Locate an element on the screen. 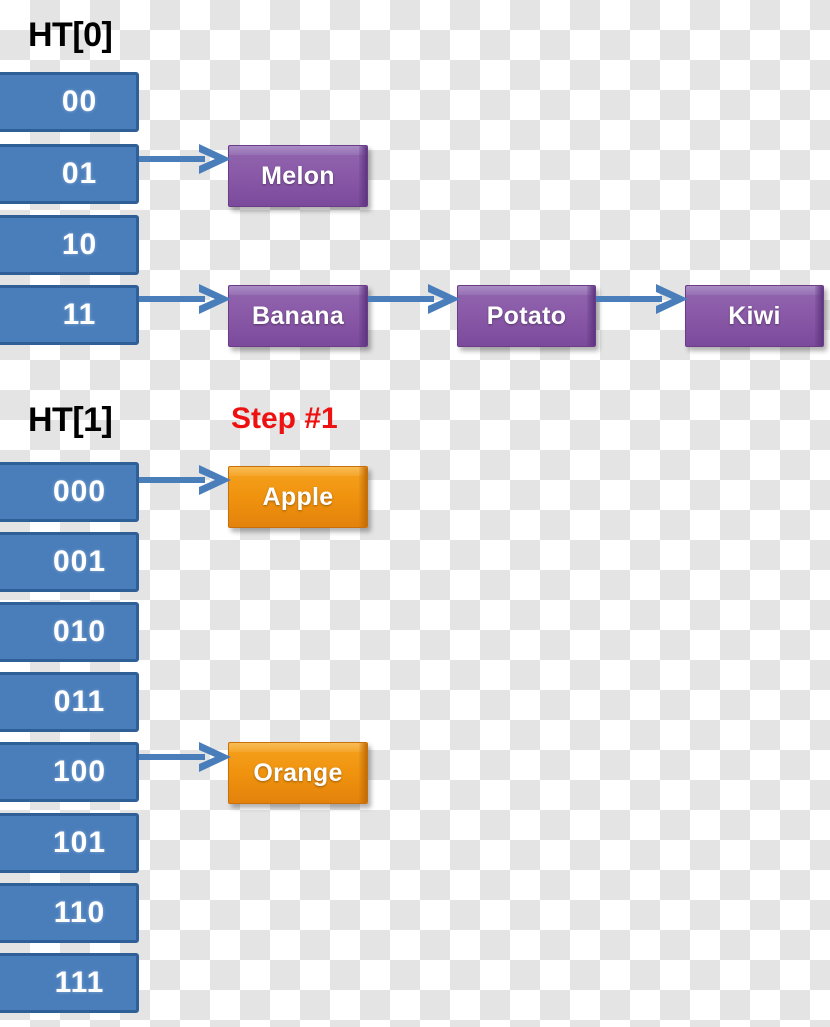 This screenshot has width=830, height=1027. hash-slot-key: 11 is located at coordinates (79, 314).